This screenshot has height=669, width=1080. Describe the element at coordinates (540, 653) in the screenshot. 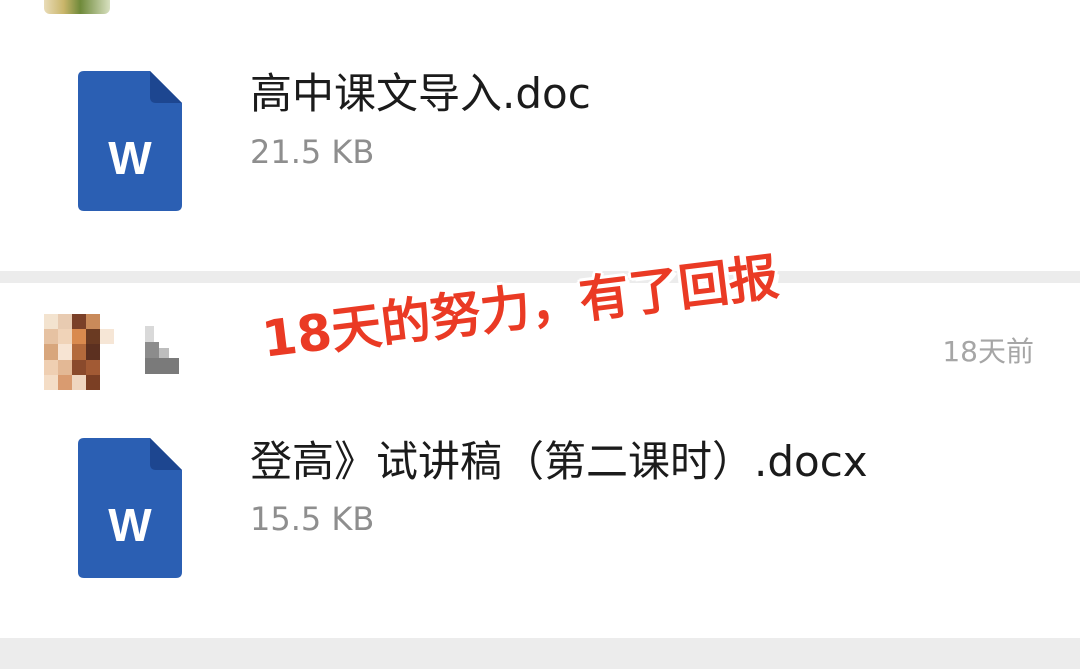

I see `separator` at that location.